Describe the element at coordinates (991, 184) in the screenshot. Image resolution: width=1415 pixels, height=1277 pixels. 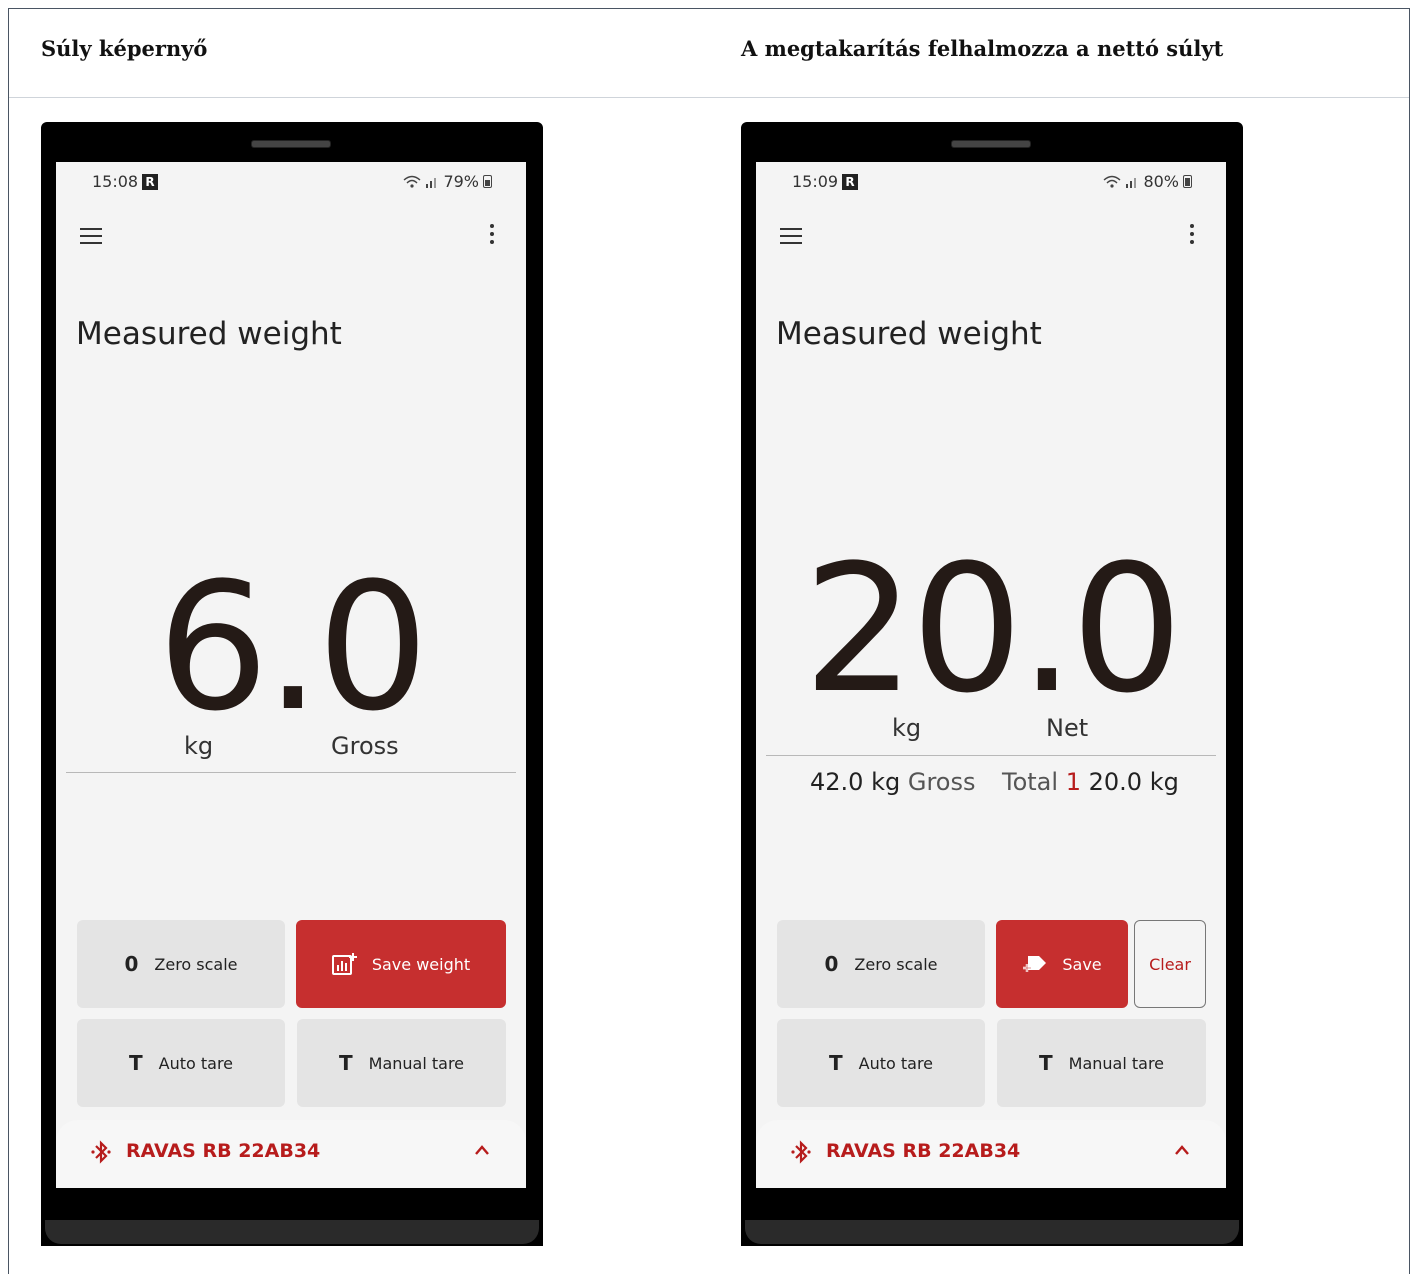
I see `status-bar: 15:09 R 80%` at that location.